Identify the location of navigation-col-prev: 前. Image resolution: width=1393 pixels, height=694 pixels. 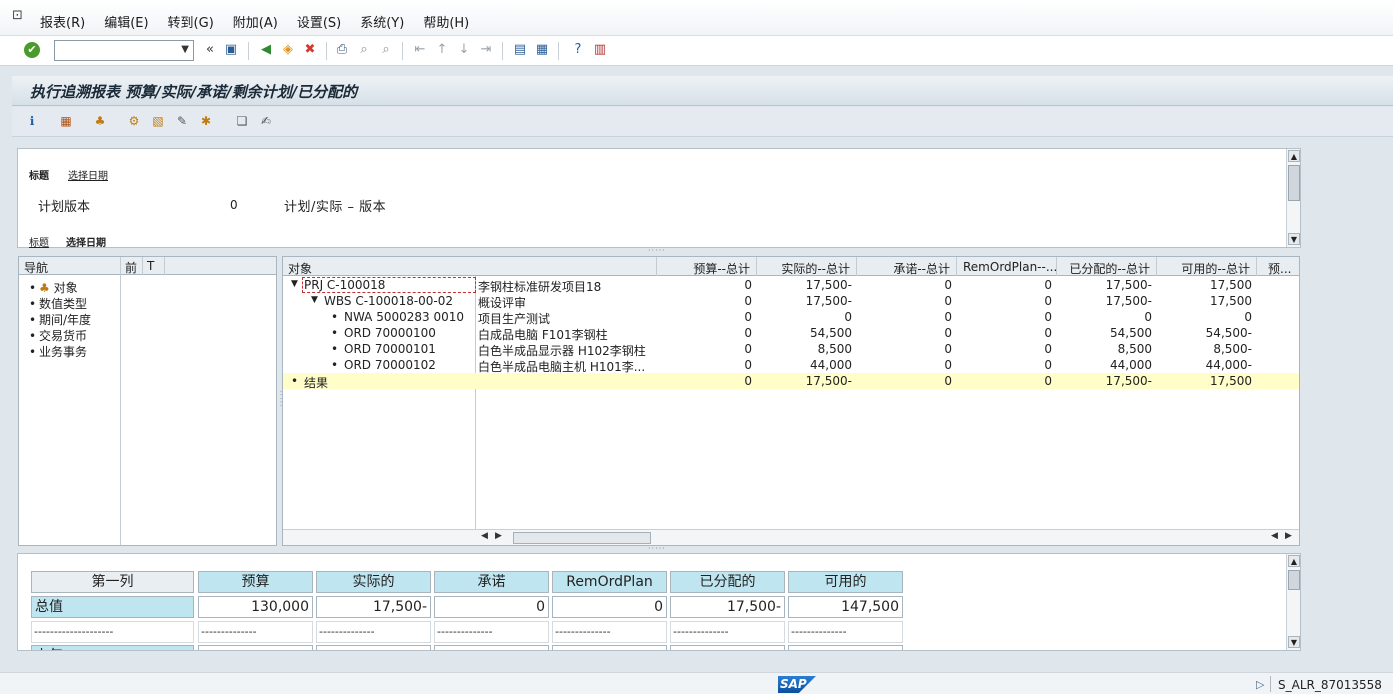
(131, 267).